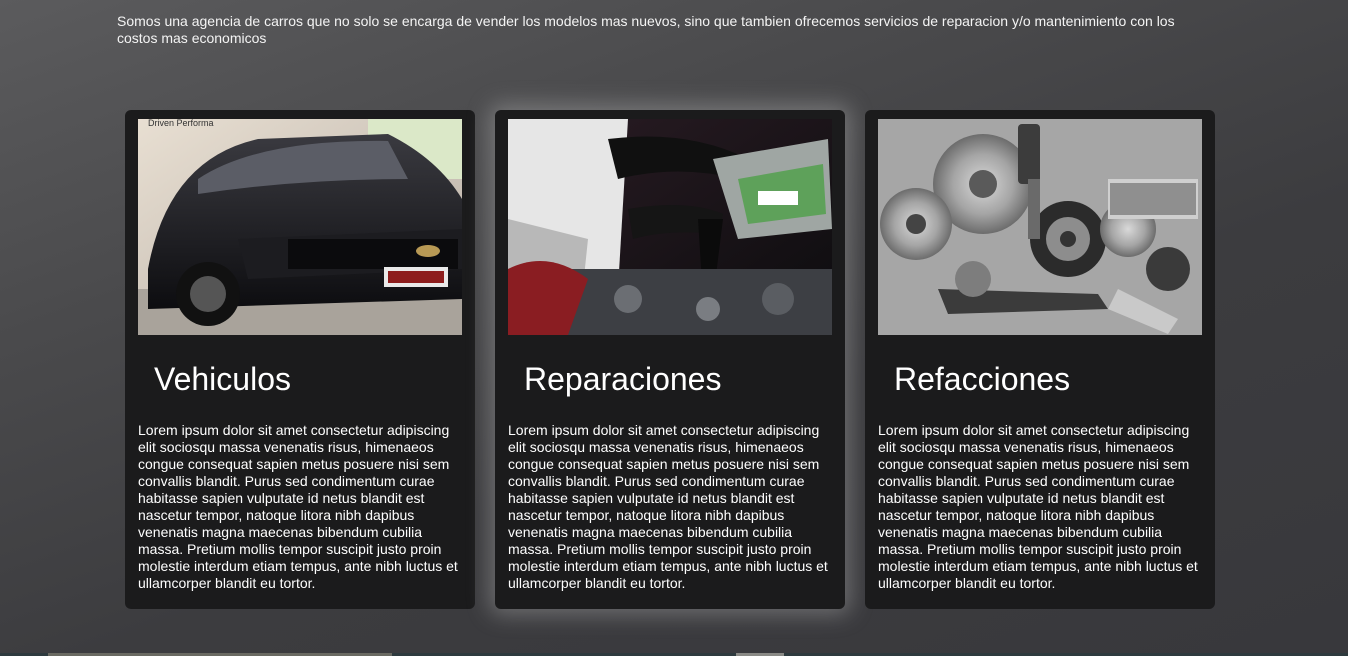 The width and height of the screenshot is (1348, 656). What do you see at coordinates (300, 227) in the screenshot?
I see `card-image-car: Driven Performa` at bounding box center [300, 227].